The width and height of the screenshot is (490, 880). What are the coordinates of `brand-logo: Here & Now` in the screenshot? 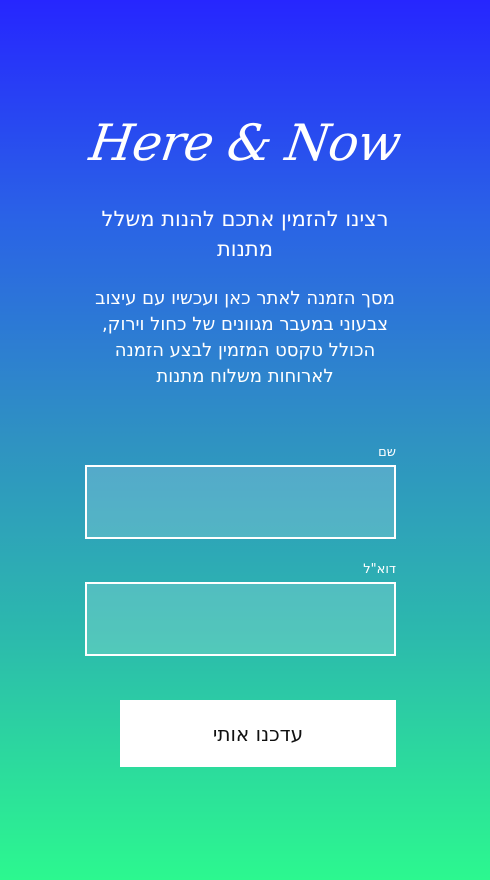 It's located at (245, 143).